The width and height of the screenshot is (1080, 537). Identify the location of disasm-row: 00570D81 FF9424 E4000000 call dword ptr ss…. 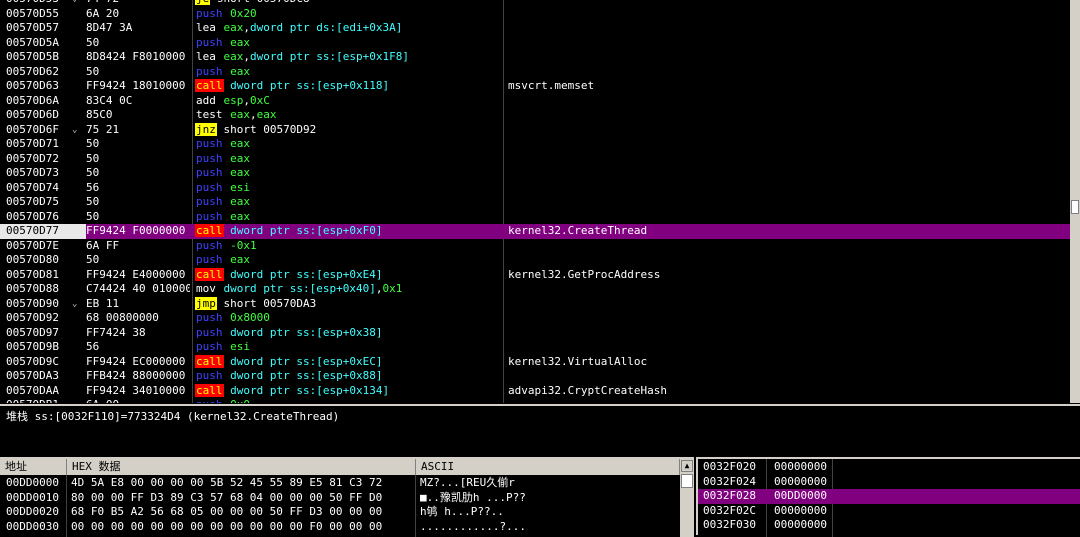
(535, 275).